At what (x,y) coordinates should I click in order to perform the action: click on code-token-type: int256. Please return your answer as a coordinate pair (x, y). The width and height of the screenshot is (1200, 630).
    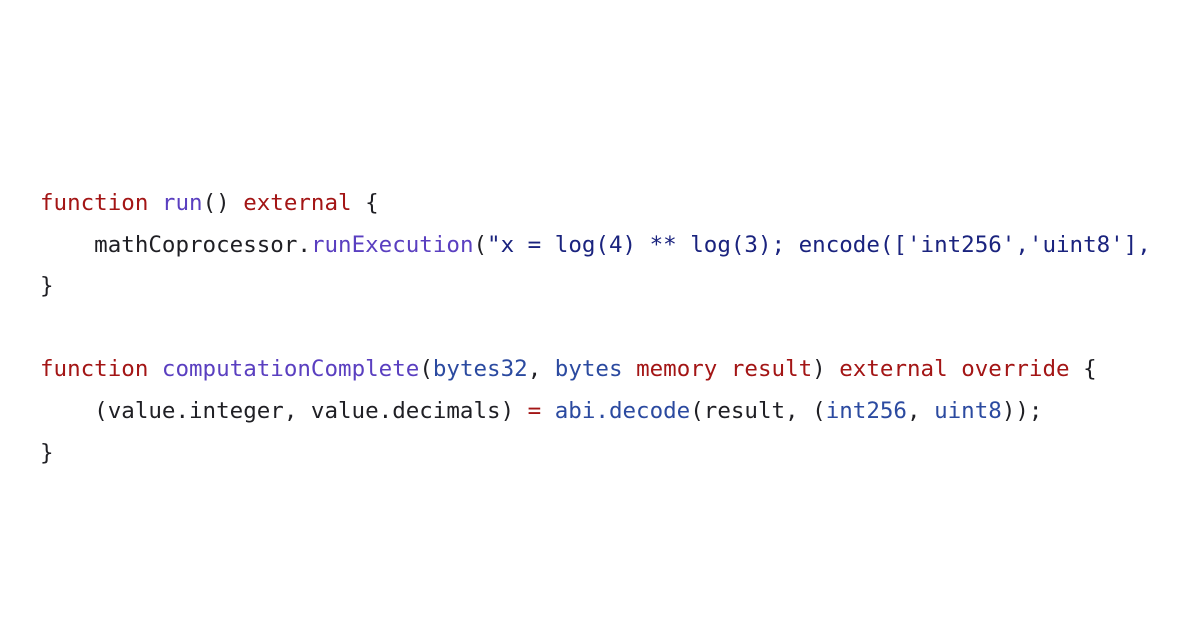
    Looking at the image, I should click on (866, 410).